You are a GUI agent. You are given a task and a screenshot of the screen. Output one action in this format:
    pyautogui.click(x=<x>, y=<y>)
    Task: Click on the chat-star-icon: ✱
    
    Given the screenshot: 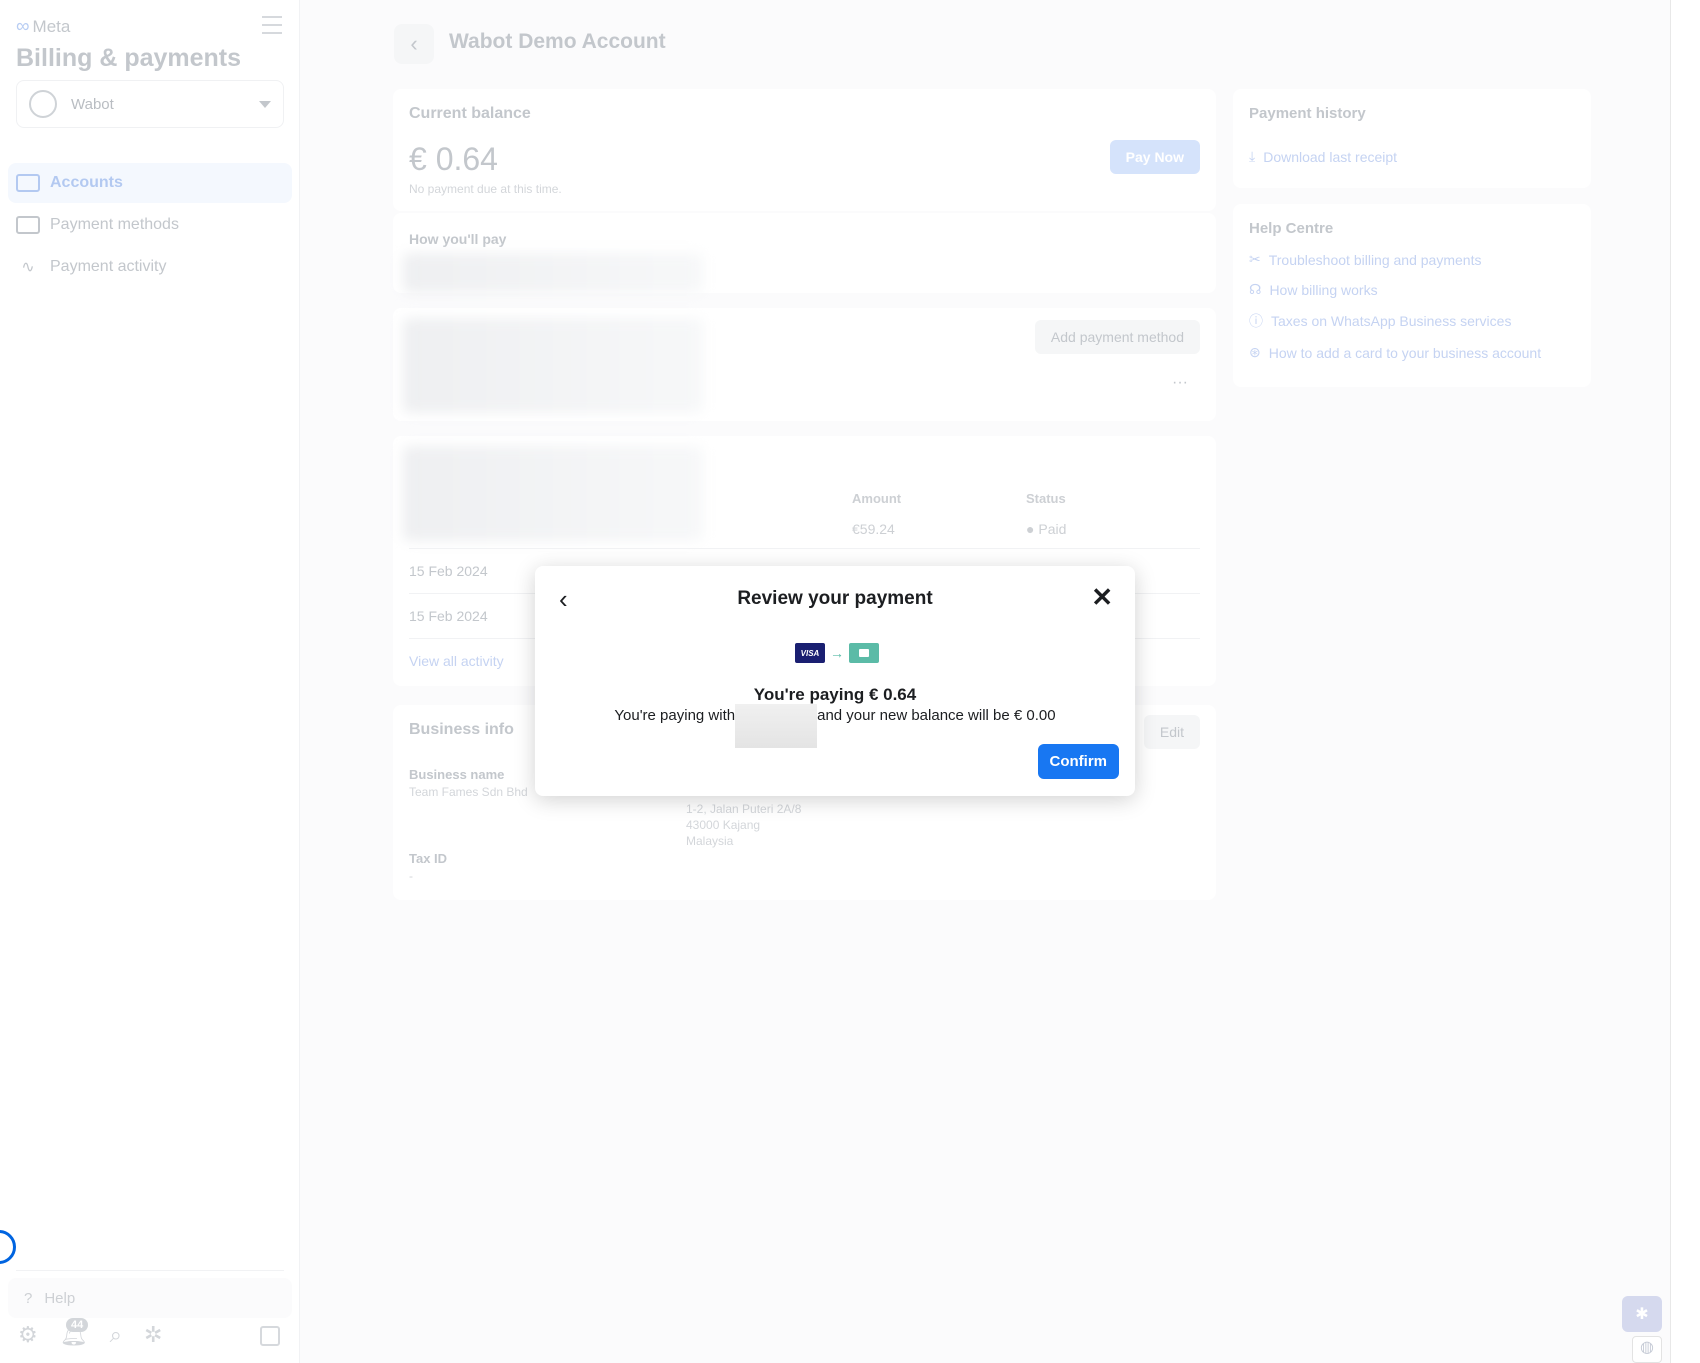 What is the action you would take?
    pyautogui.click(x=1642, y=1314)
    